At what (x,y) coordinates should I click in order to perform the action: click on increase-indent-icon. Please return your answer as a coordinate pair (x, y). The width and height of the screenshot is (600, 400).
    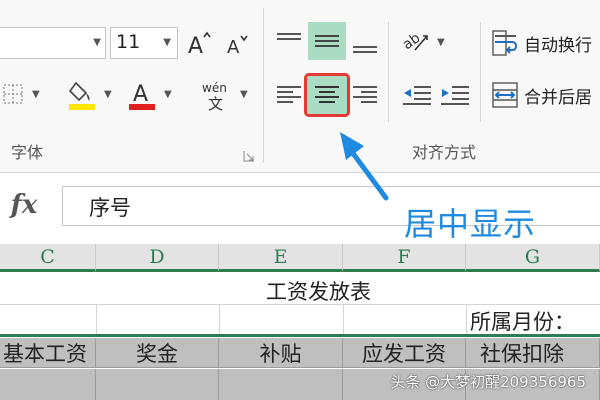
    Looking at the image, I should click on (455, 95).